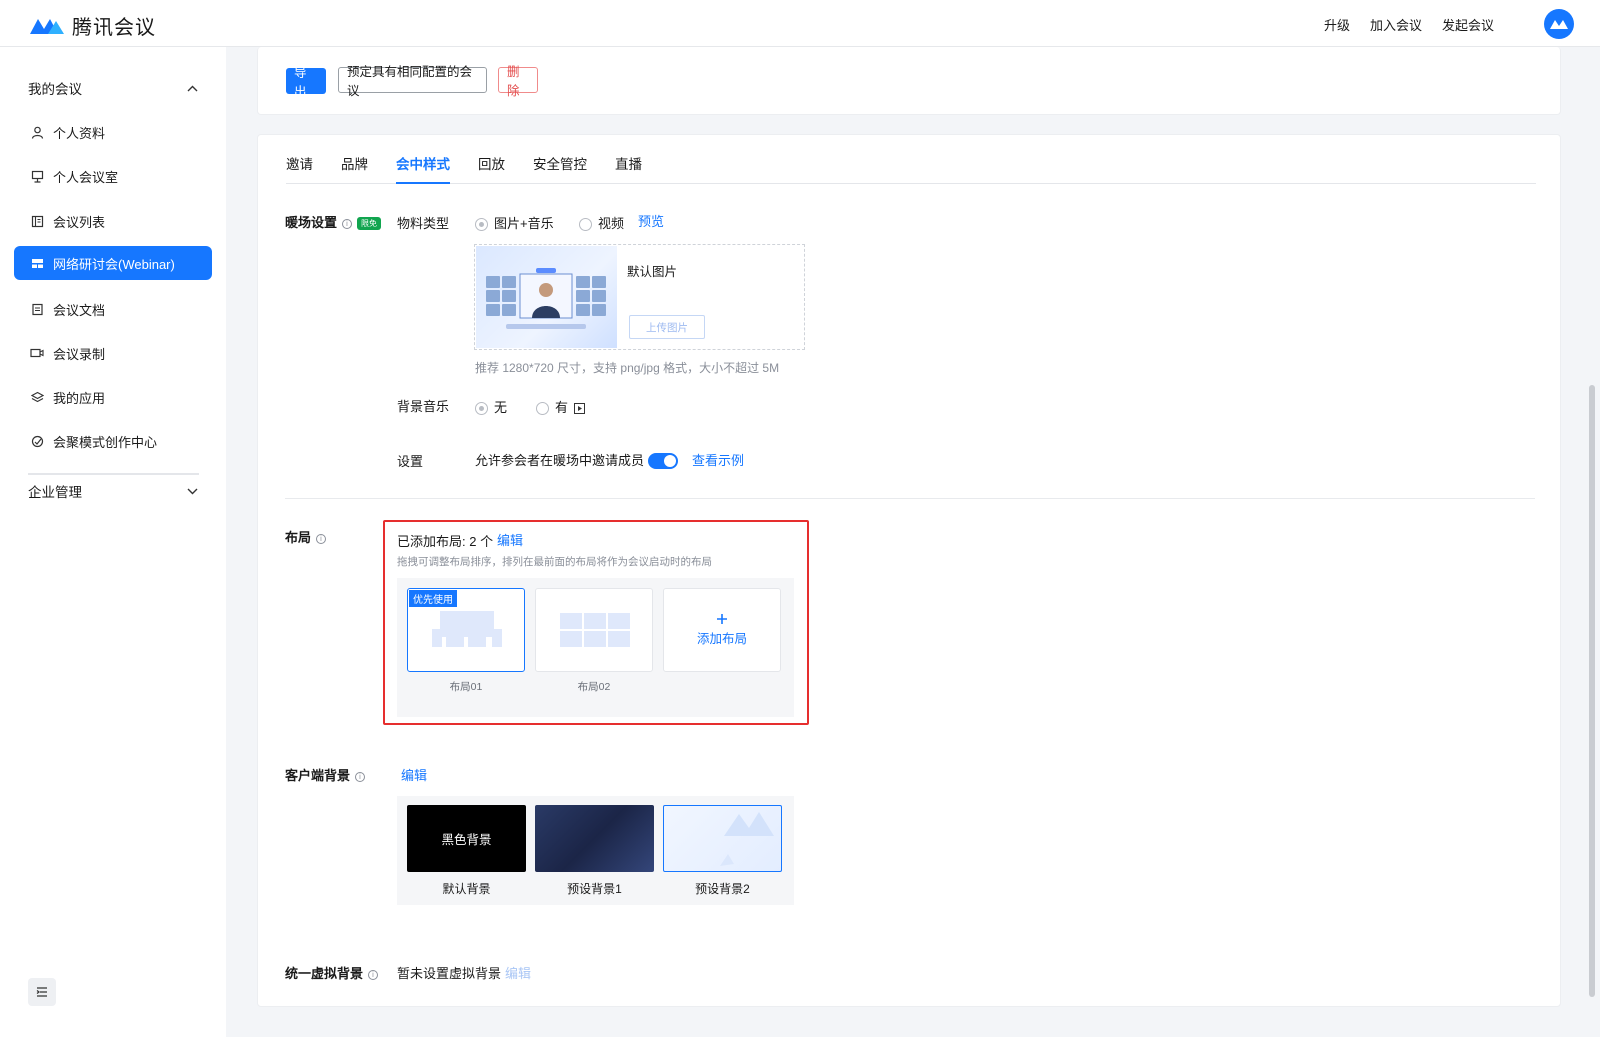 The image size is (1600, 1037). I want to click on client-bg-edit-link: 编辑, so click(414, 774).